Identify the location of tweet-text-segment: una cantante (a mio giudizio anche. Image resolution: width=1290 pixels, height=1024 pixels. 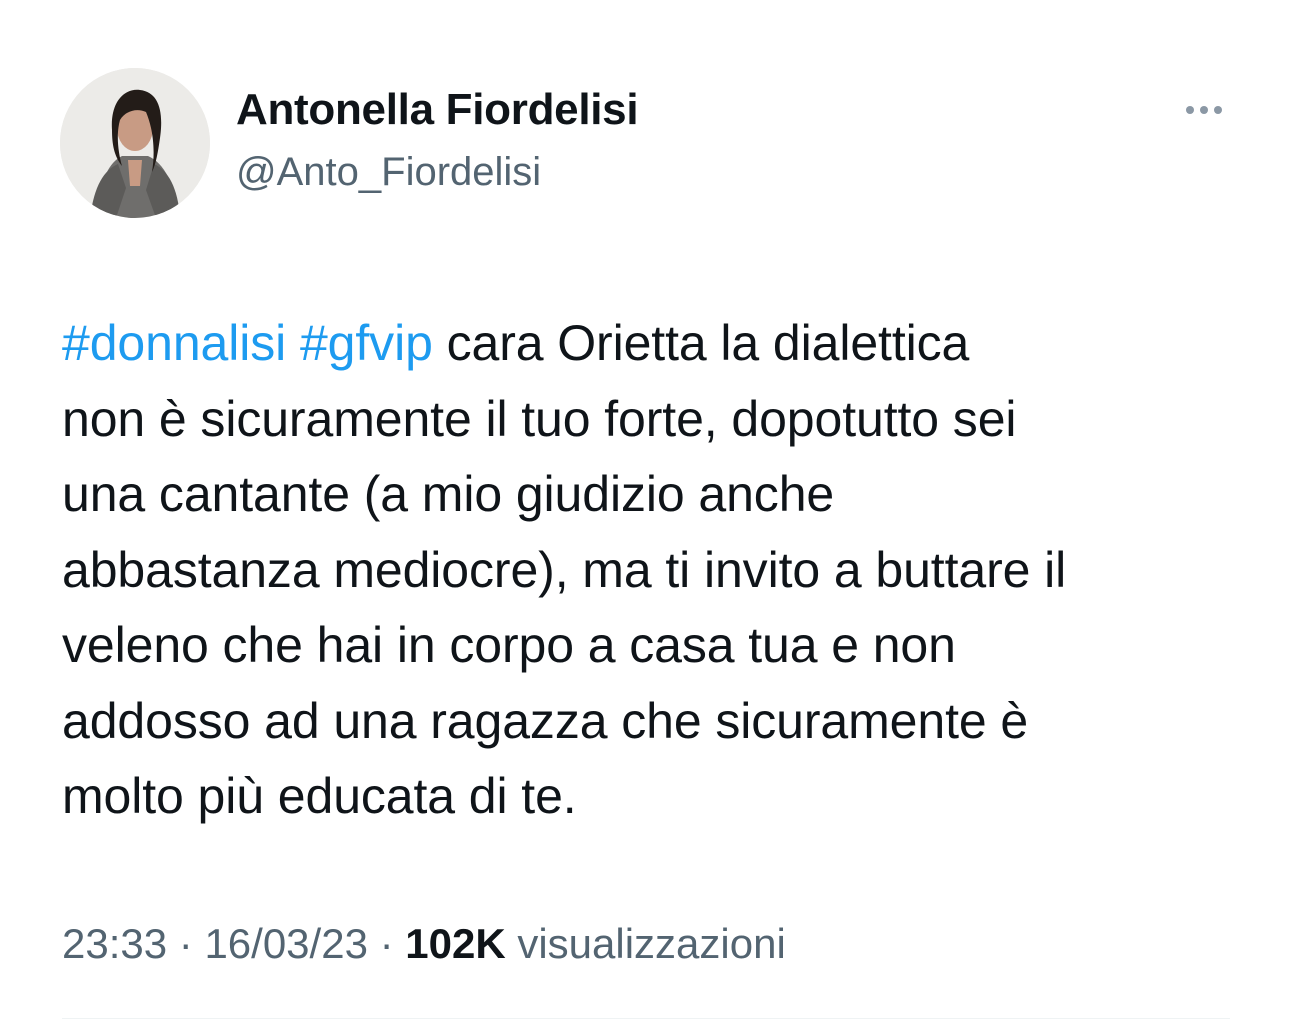
(448, 494).